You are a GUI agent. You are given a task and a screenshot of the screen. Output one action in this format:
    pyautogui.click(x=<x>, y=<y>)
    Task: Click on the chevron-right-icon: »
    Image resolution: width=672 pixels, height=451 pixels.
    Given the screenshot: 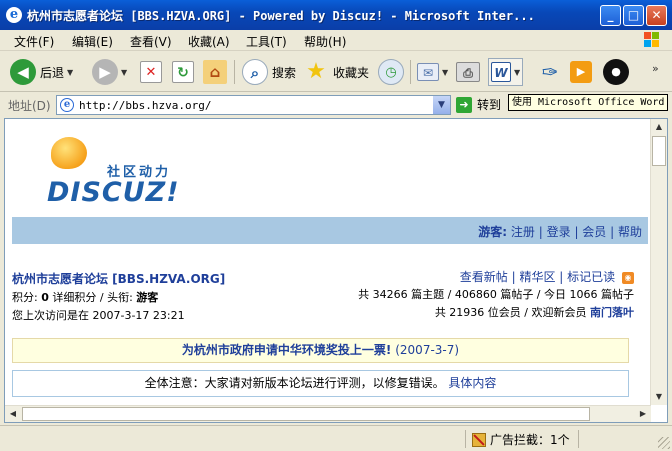 What is the action you would take?
    pyautogui.click(x=655, y=68)
    